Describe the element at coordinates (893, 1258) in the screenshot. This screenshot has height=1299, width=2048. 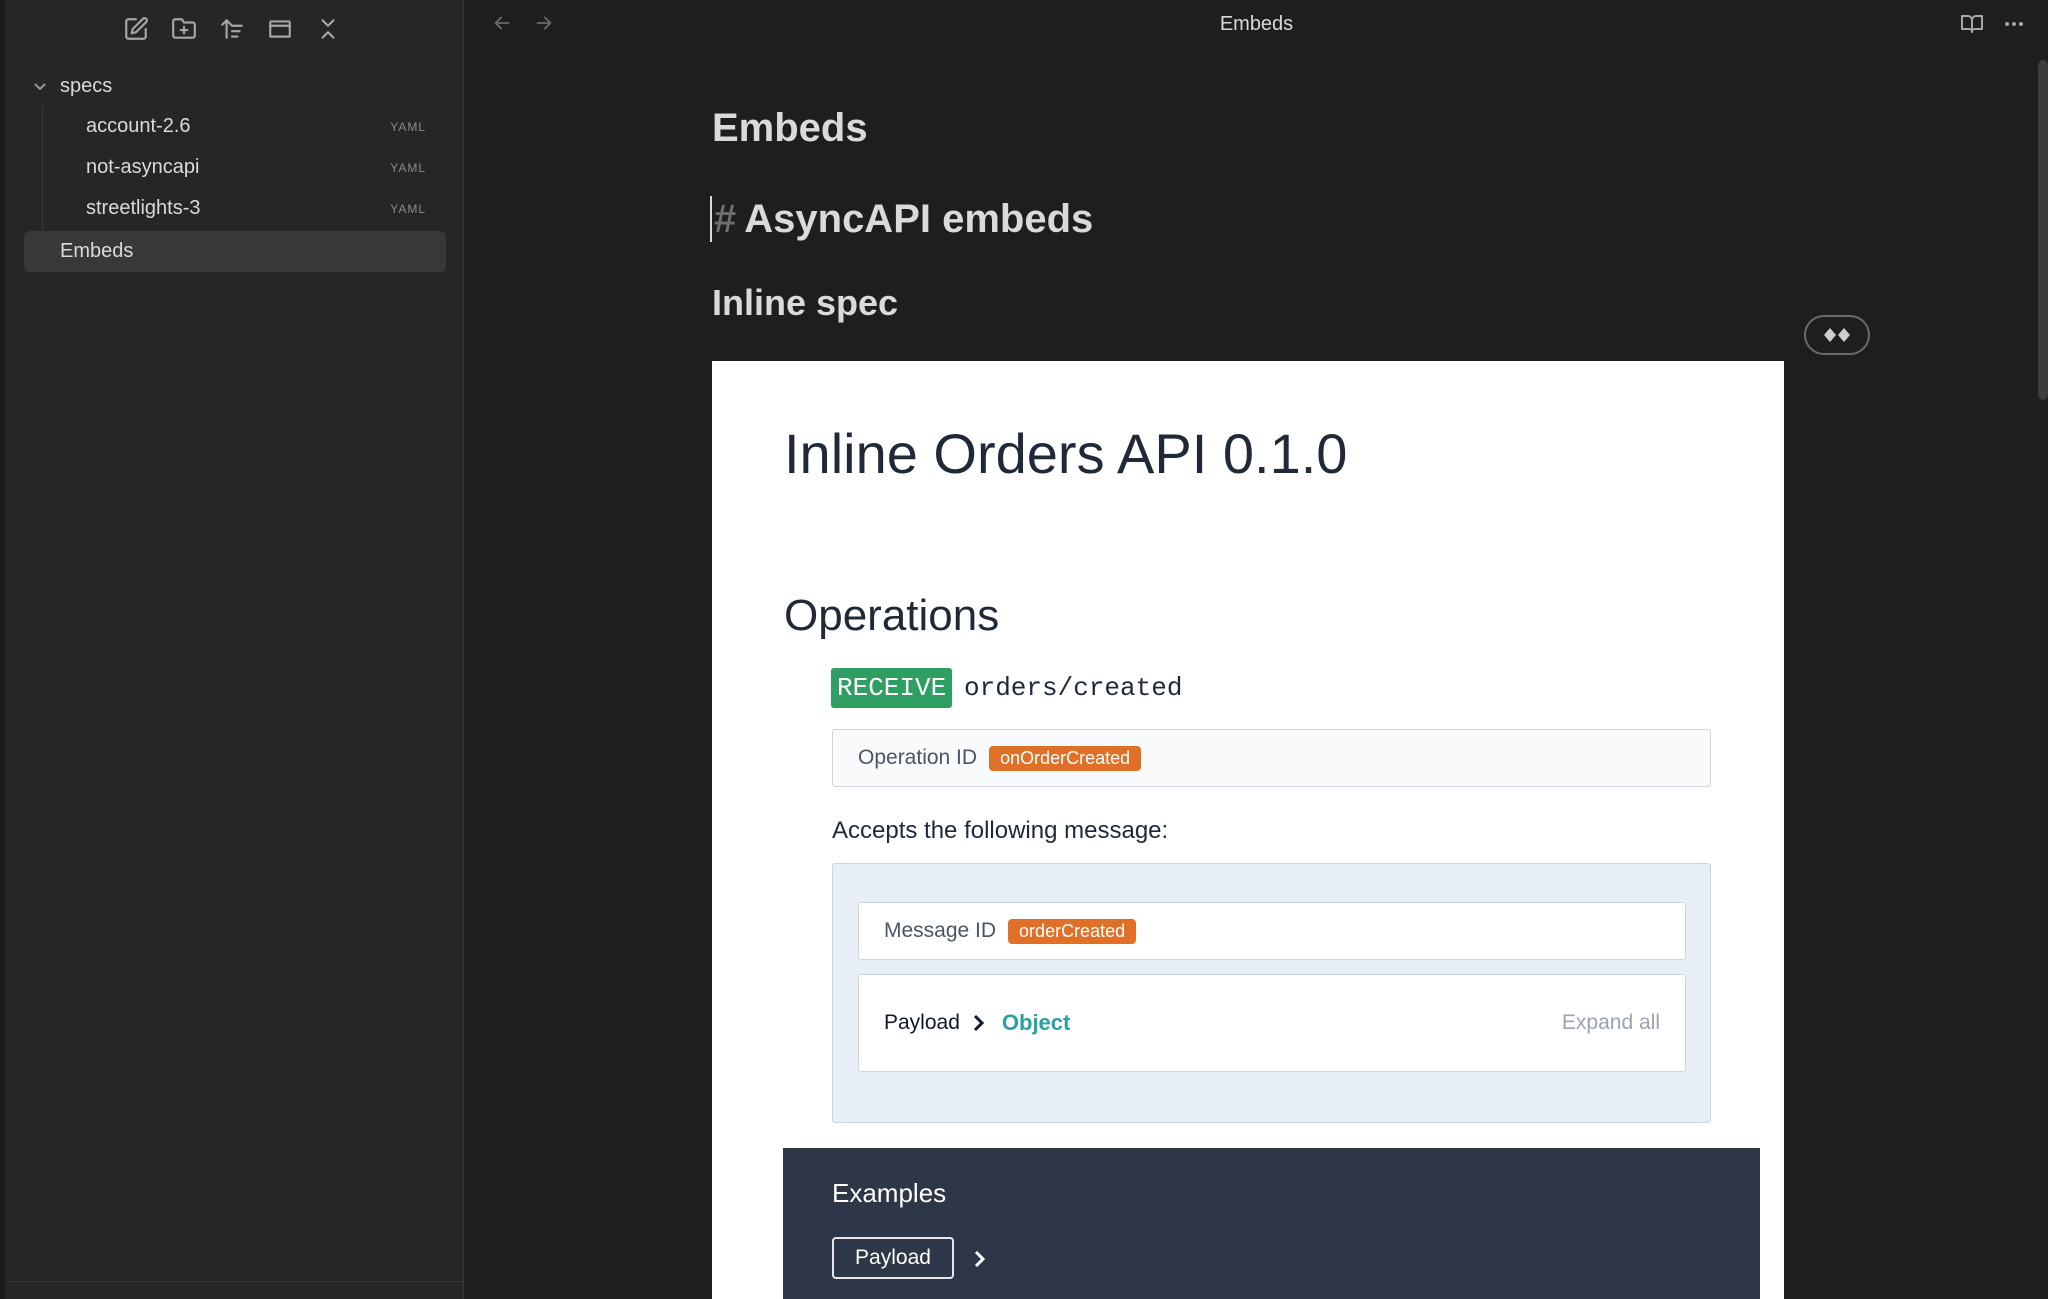
I see `payload-example-button: Payload` at that location.